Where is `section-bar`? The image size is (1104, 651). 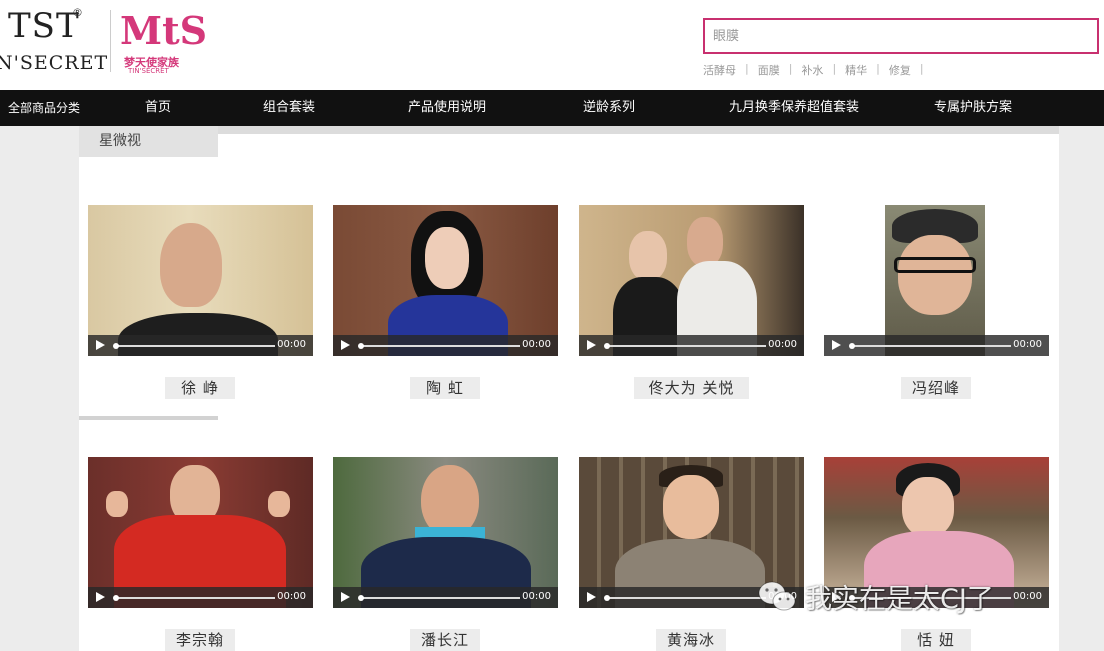 section-bar is located at coordinates (569, 130).